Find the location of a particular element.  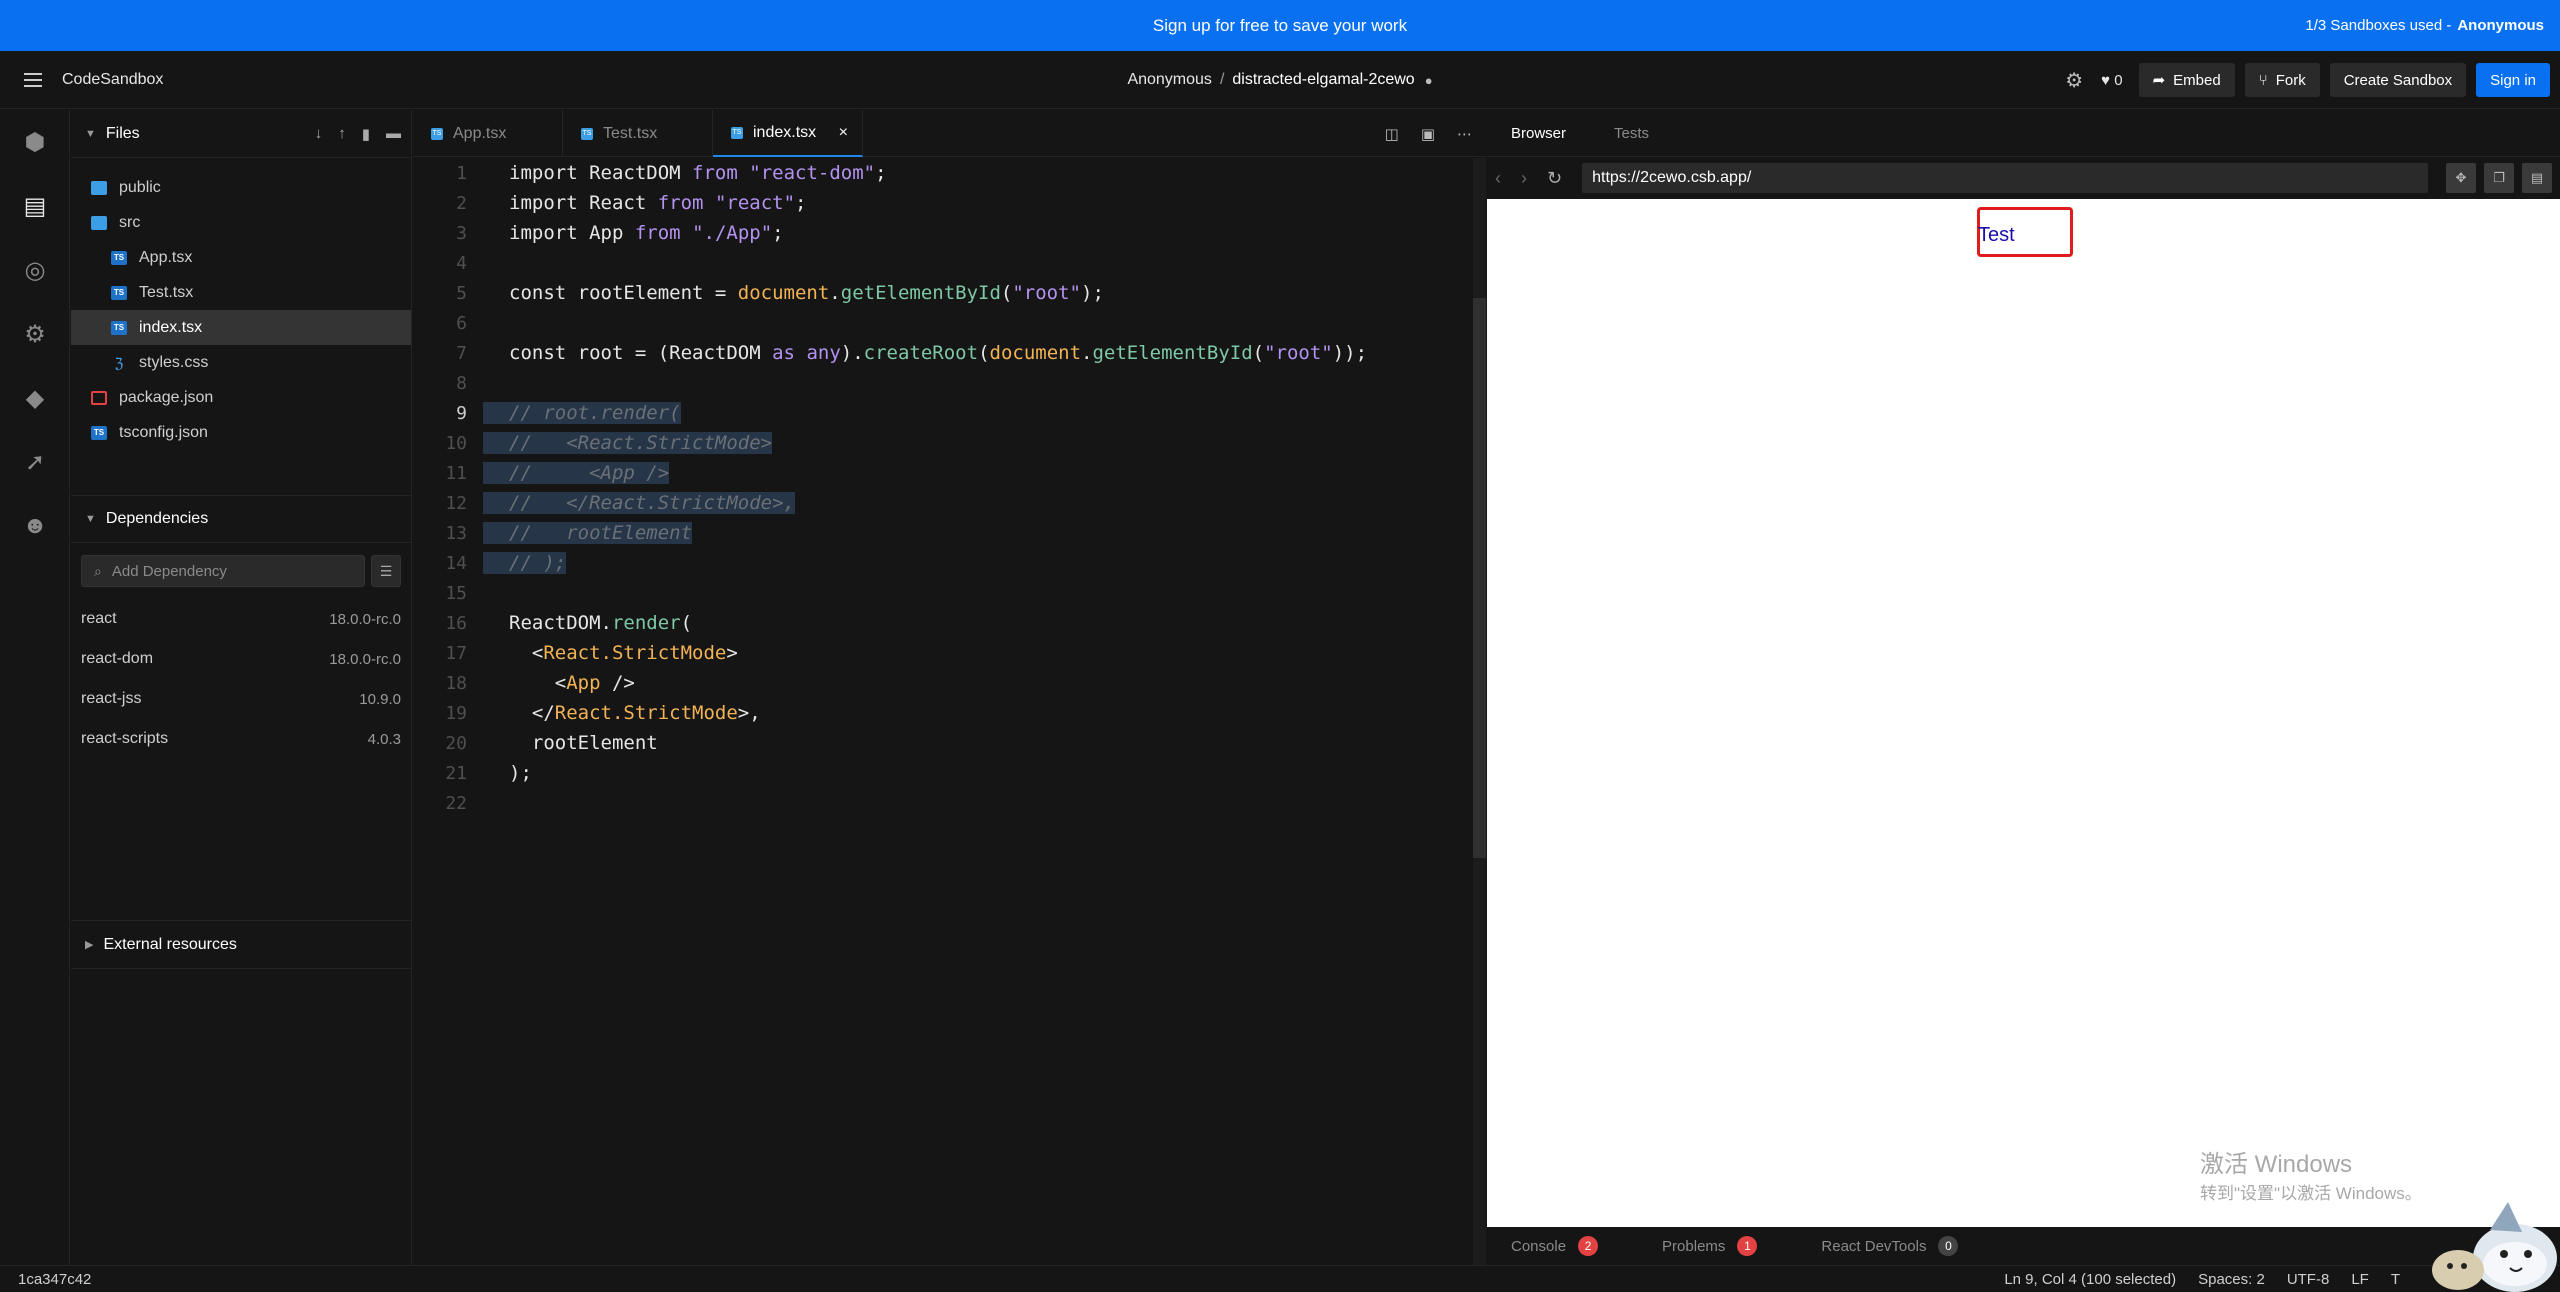

usage-text: 1/3 Sandboxes used - is located at coordinates (2378, 25).